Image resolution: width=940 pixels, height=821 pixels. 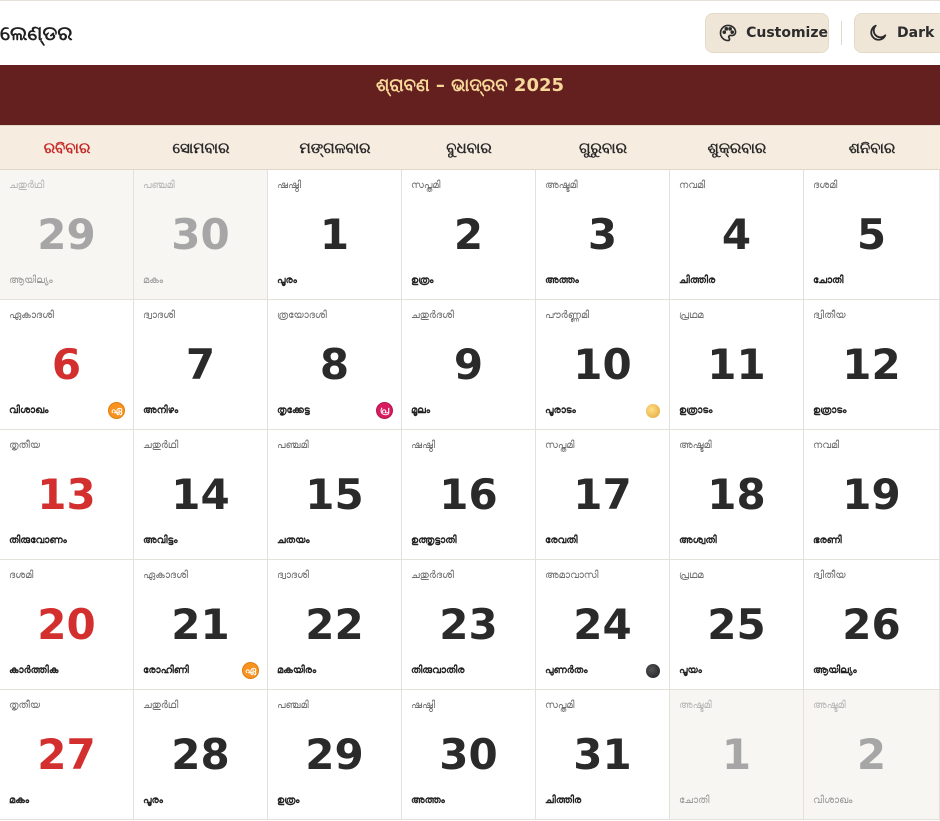 What do you see at coordinates (67, 365) in the screenshot?
I see `day-cell: ഏകാദശി 6 വിശാഖം ഏ` at bounding box center [67, 365].